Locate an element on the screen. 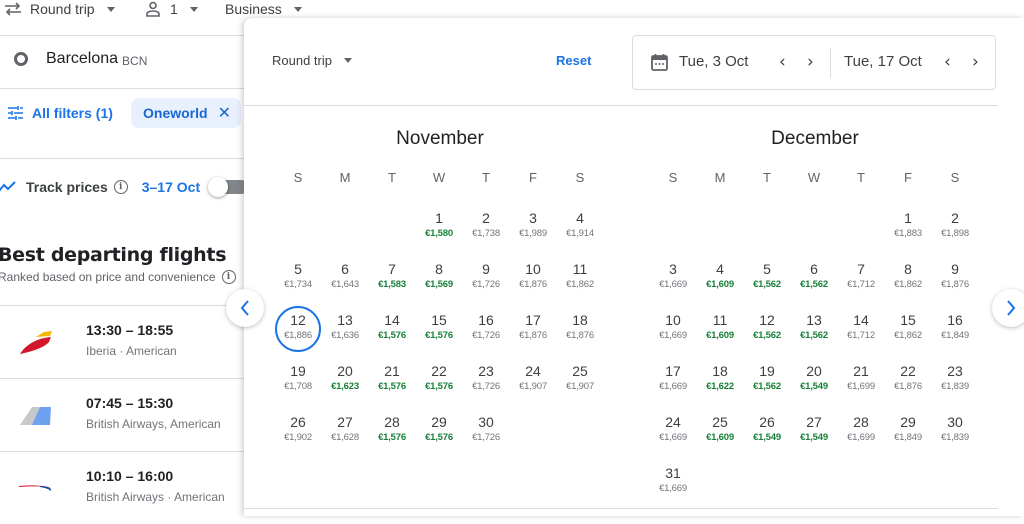  return-date: Tue, 17 Oct is located at coordinates (883, 61).